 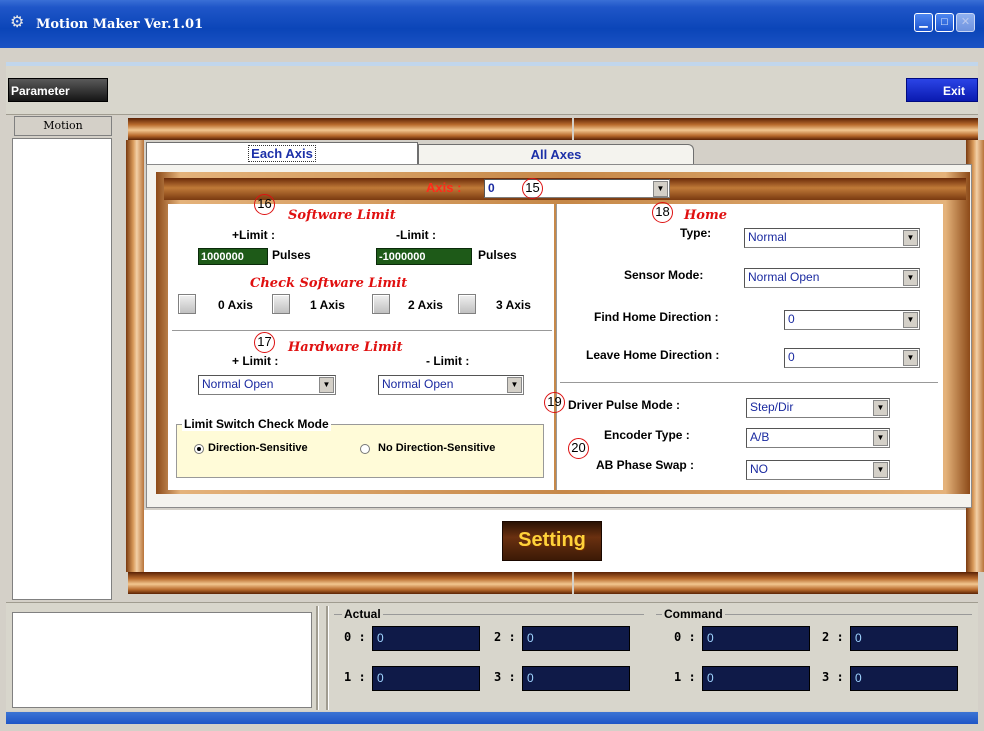 I want to click on command-axis-3-label: 3 :, so click(x=833, y=677).